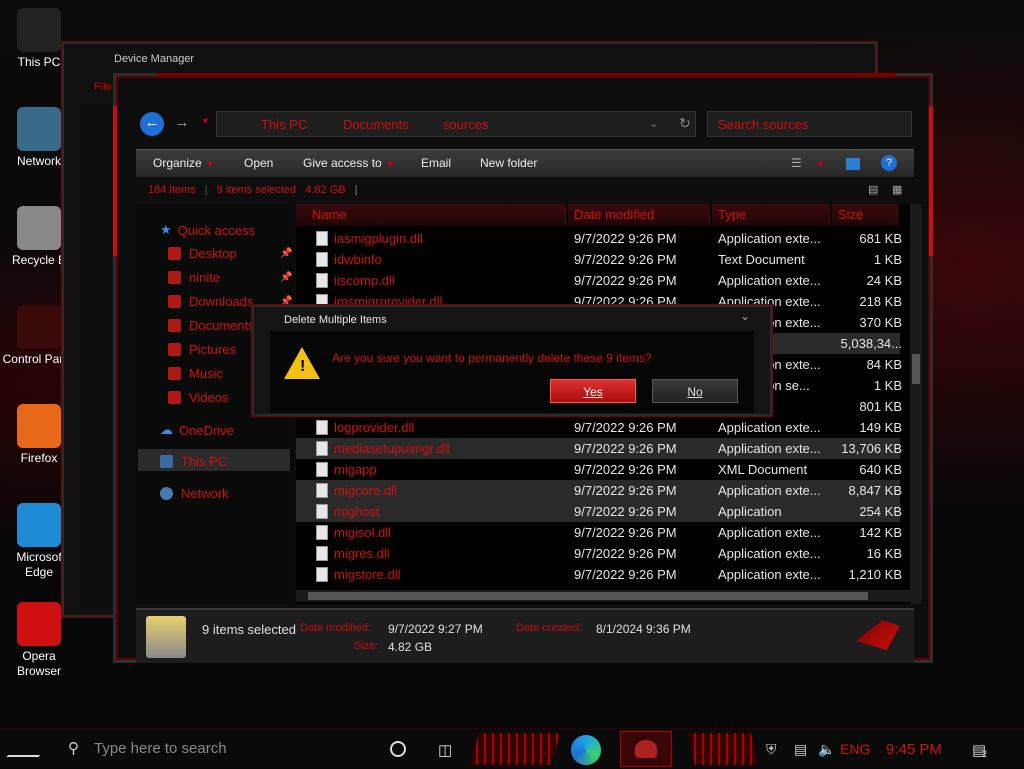  What do you see at coordinates (985, 754) in the screenshot?
I see `notification-count: 2` at bounding box center [985, 754].